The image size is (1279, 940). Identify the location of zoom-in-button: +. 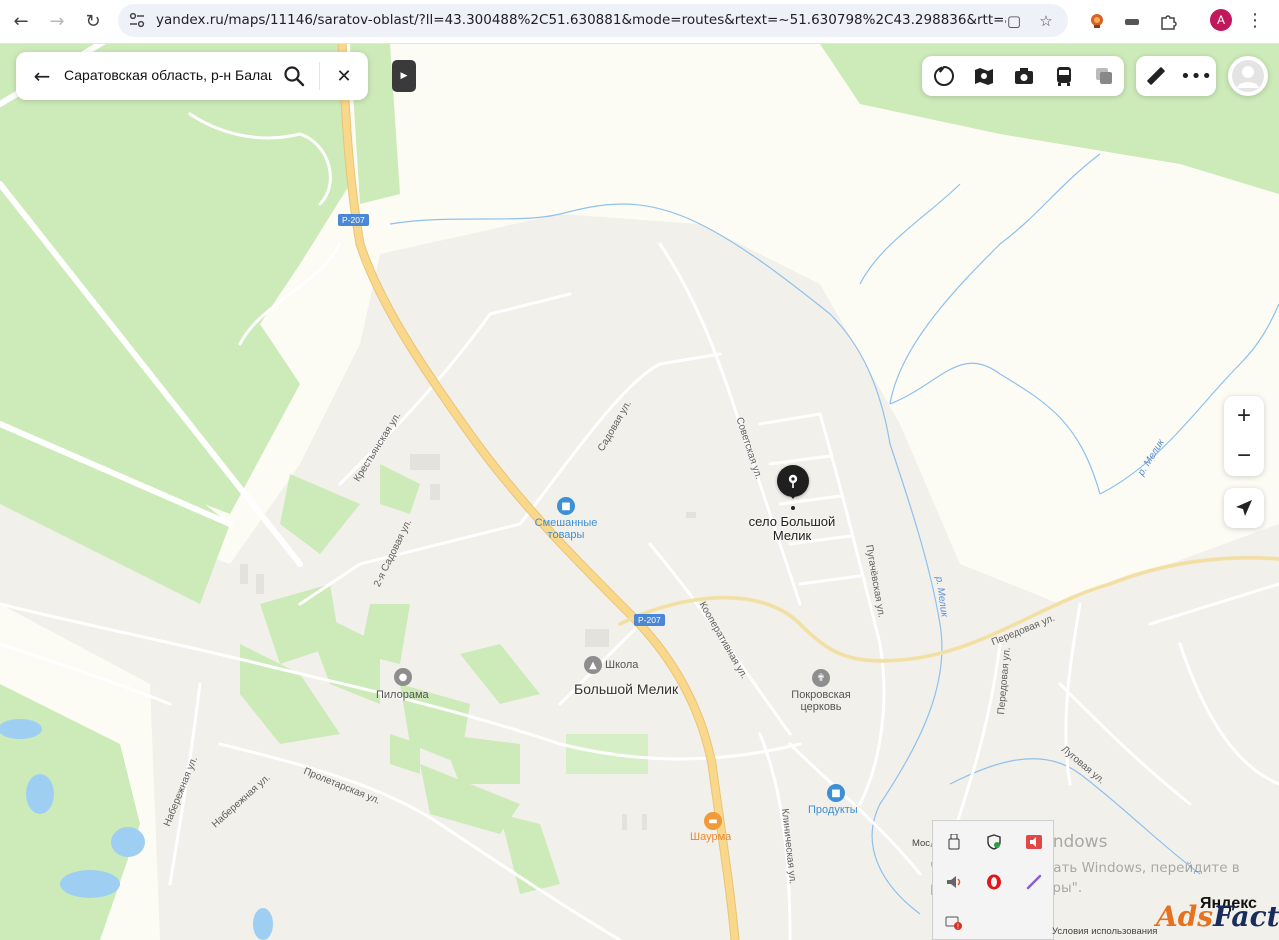
(1244, 416).